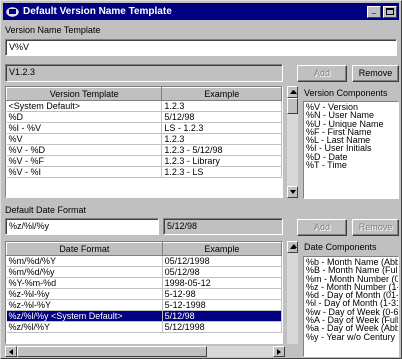 Image resolution: width=402 pixels, height=359 pixels. What do you see at coordinates (84, 94) in the screenshot?
I see `column-header-version-template: Version Template` at bounding box center [84, 94].